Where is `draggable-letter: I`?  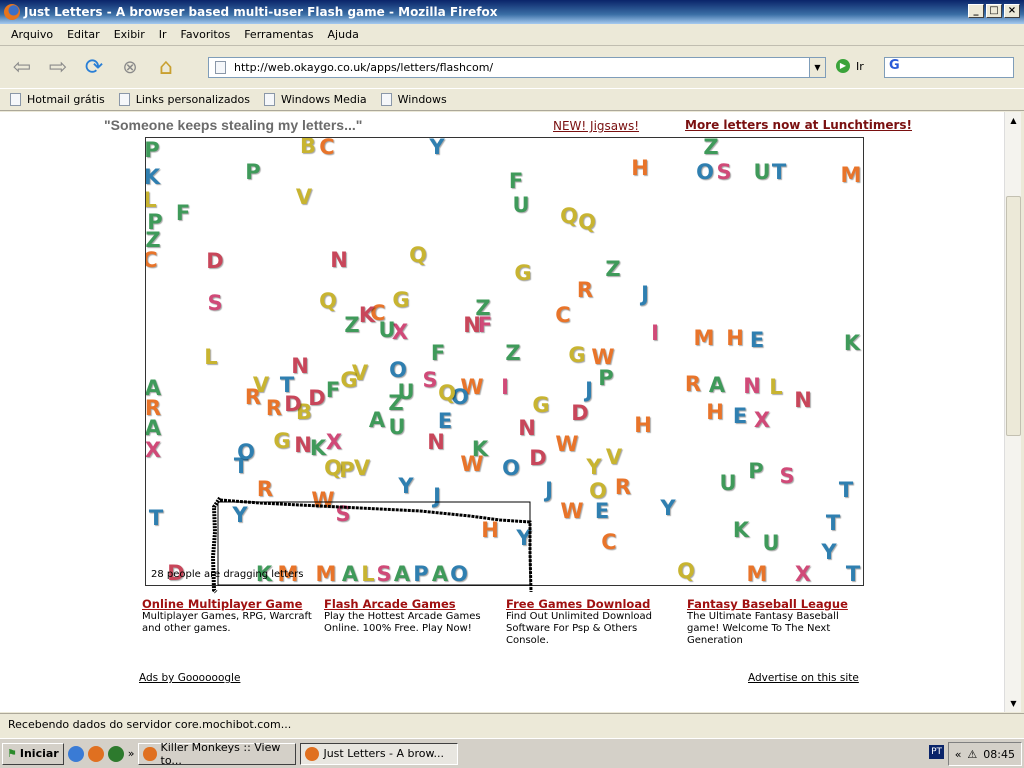
draggable-letter: I is located at coordinates (505, 387).